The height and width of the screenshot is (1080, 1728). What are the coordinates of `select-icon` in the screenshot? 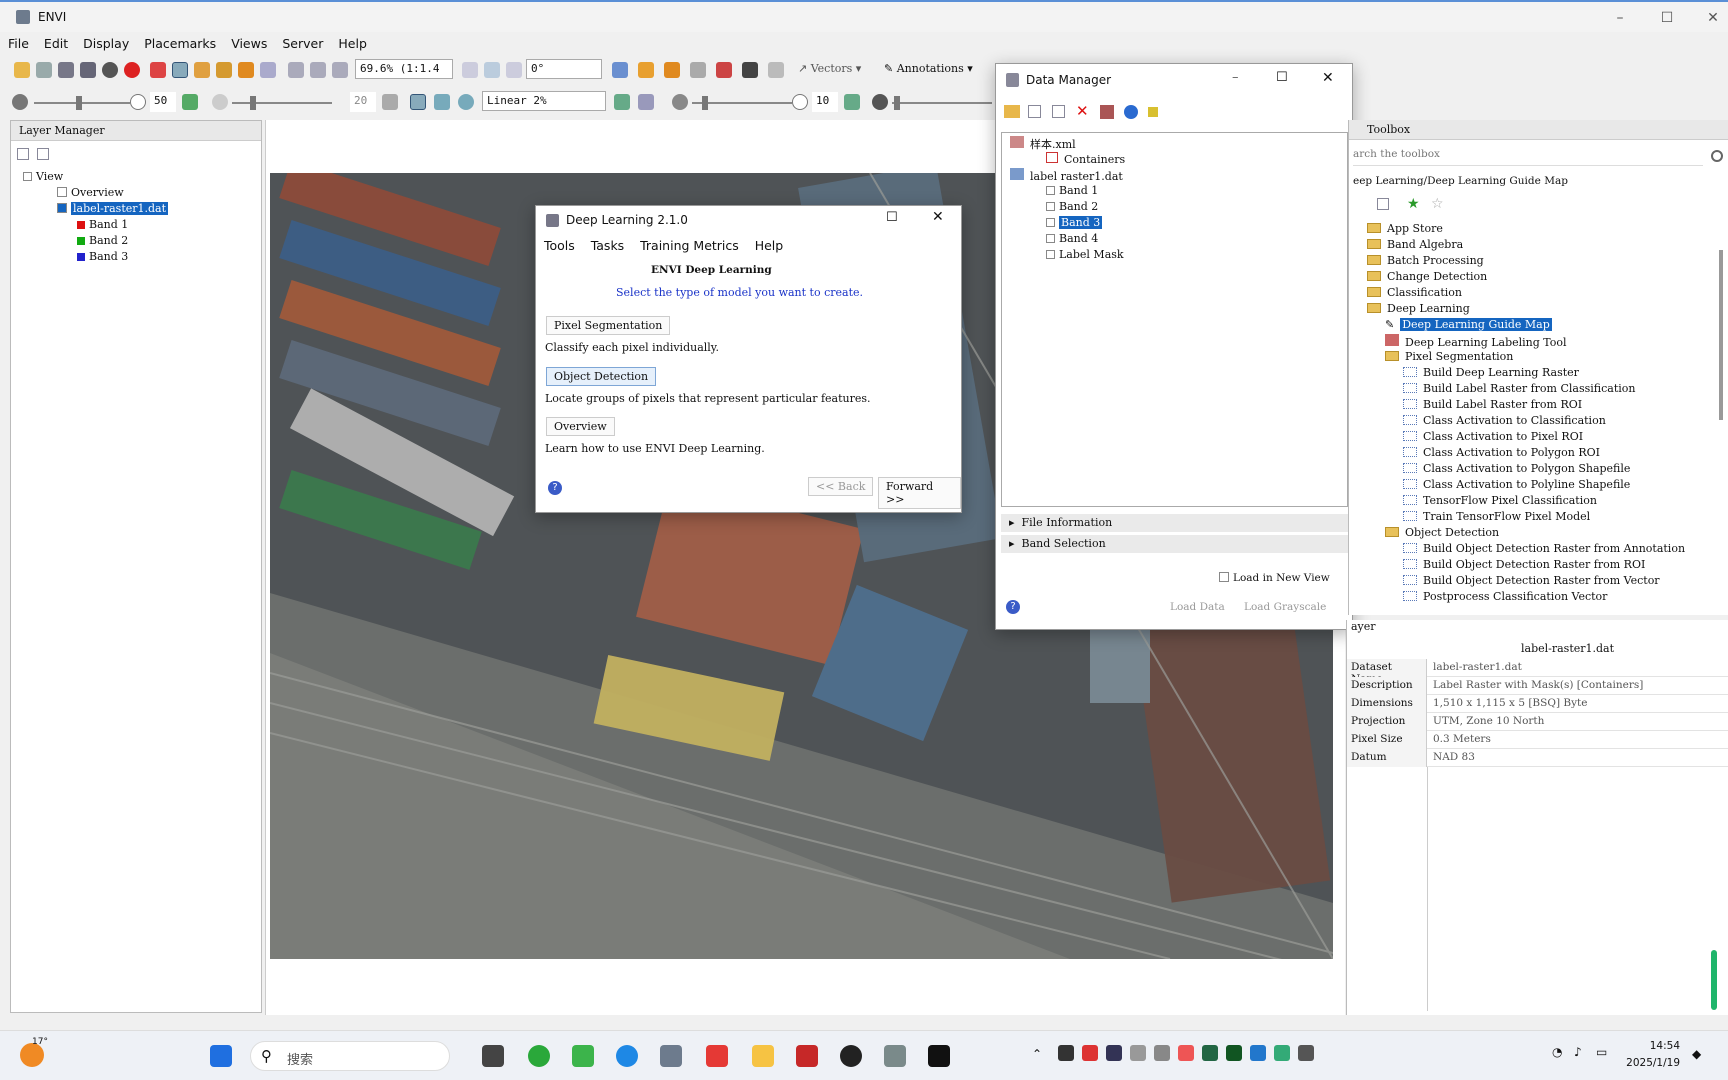 It's located at (180, 70).